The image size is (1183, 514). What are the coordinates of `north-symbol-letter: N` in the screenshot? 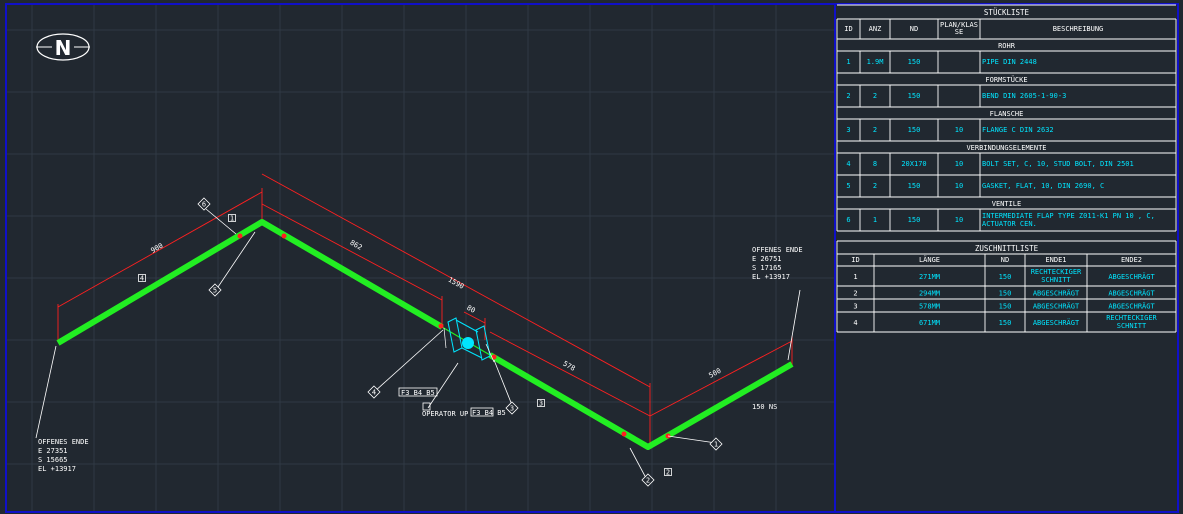 It's located at (63, 48).